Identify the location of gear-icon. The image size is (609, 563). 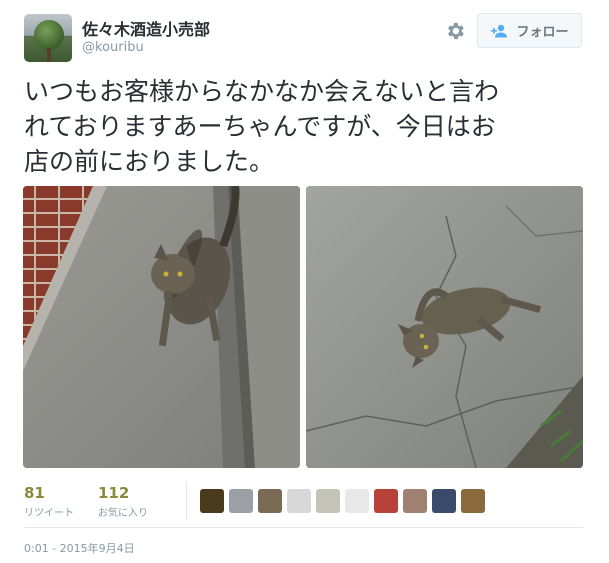
(455, 31).